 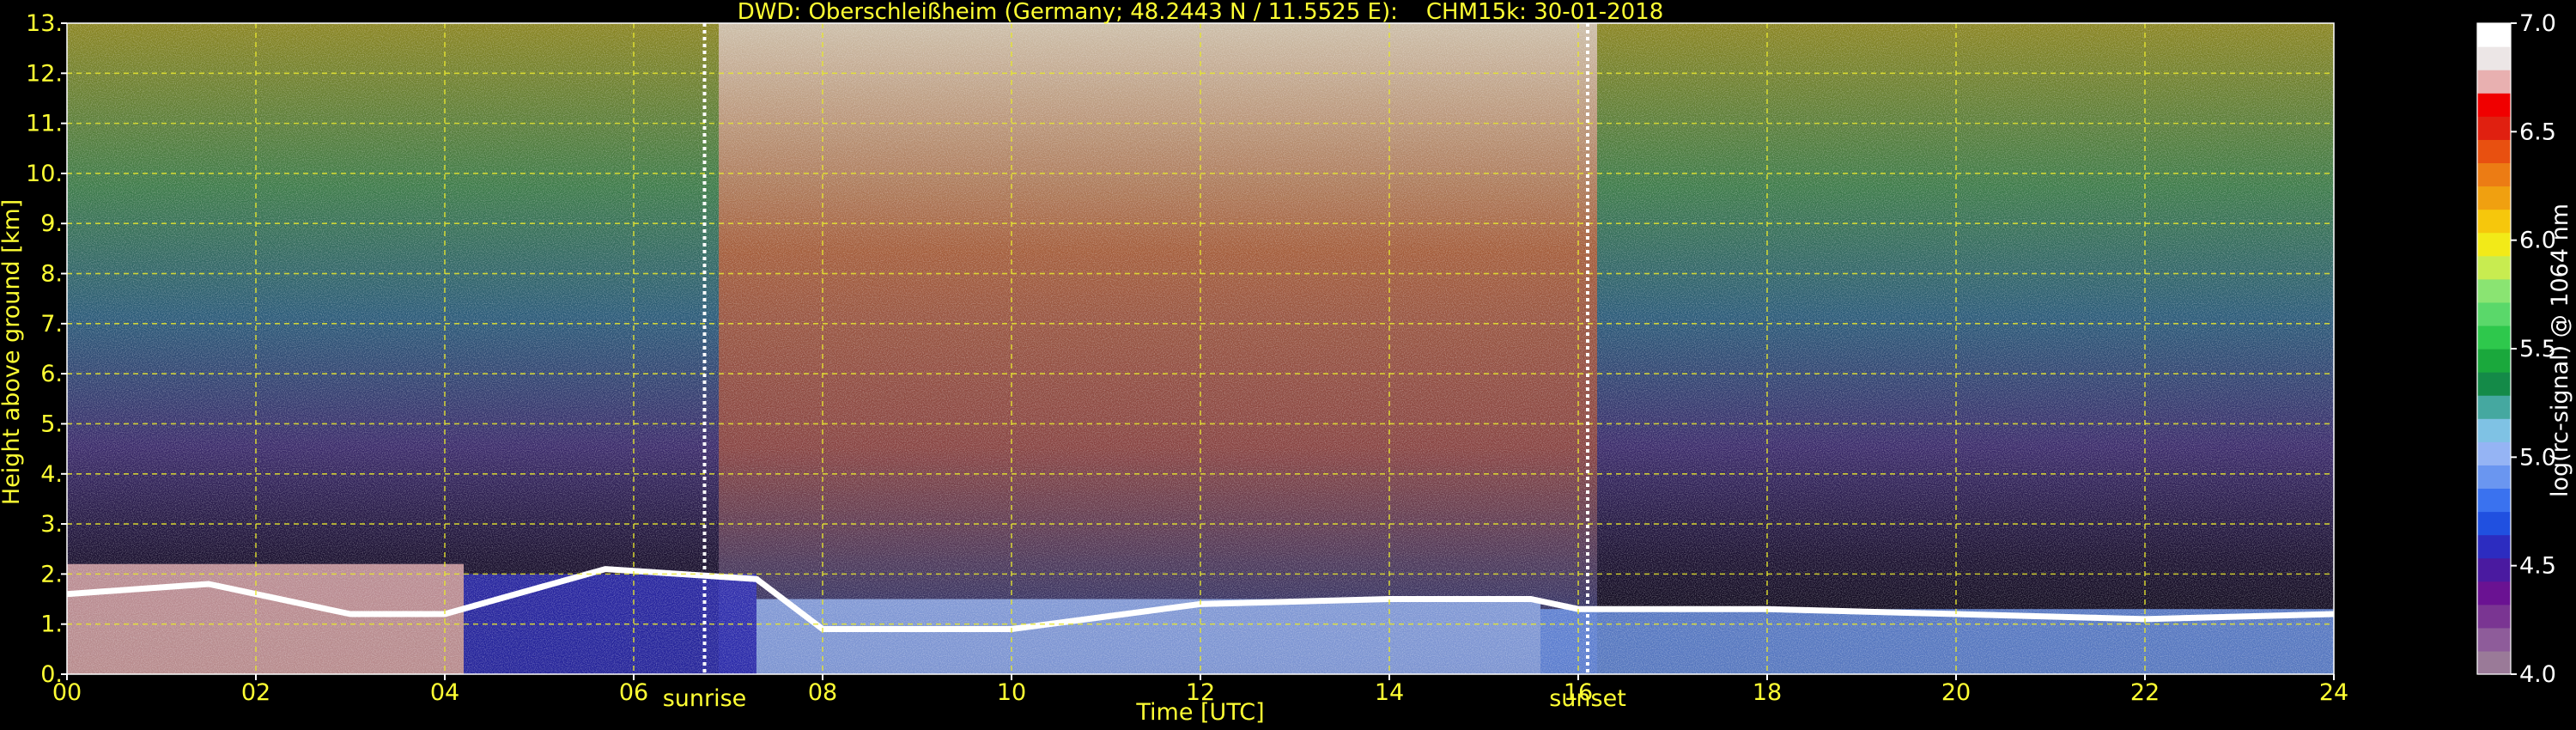 What do you see at coordinates (52, 574) in the screenshot?
I see `y-tick-label: 2.` at bounding box center [52, 574].